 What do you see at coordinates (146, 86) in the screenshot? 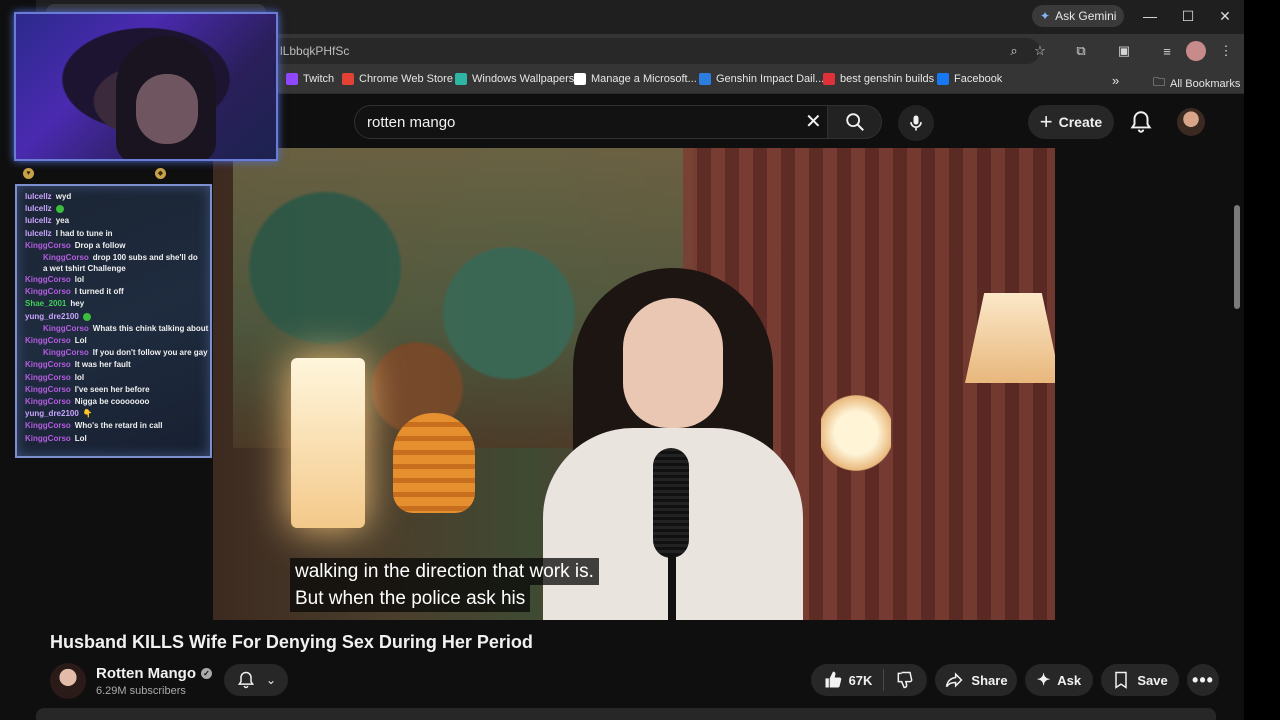
I see `streamer-webcam-overlay` at bounding box center [146, 86].